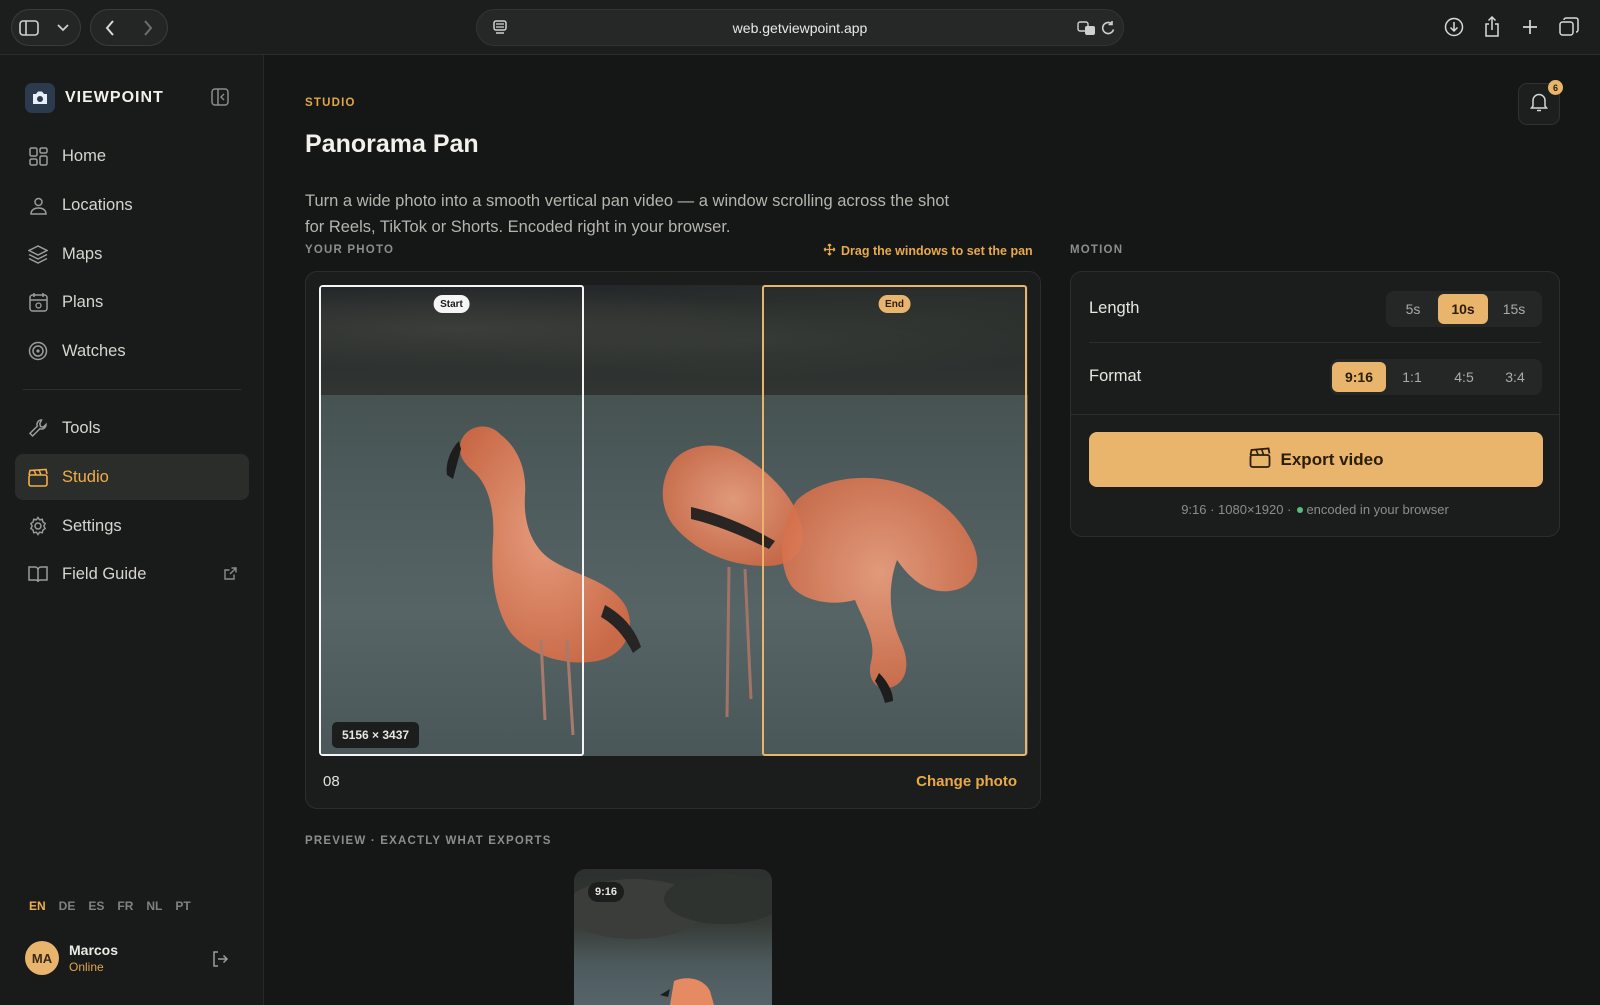  I want to click on export-preview: 9:16, so click(673, 937).